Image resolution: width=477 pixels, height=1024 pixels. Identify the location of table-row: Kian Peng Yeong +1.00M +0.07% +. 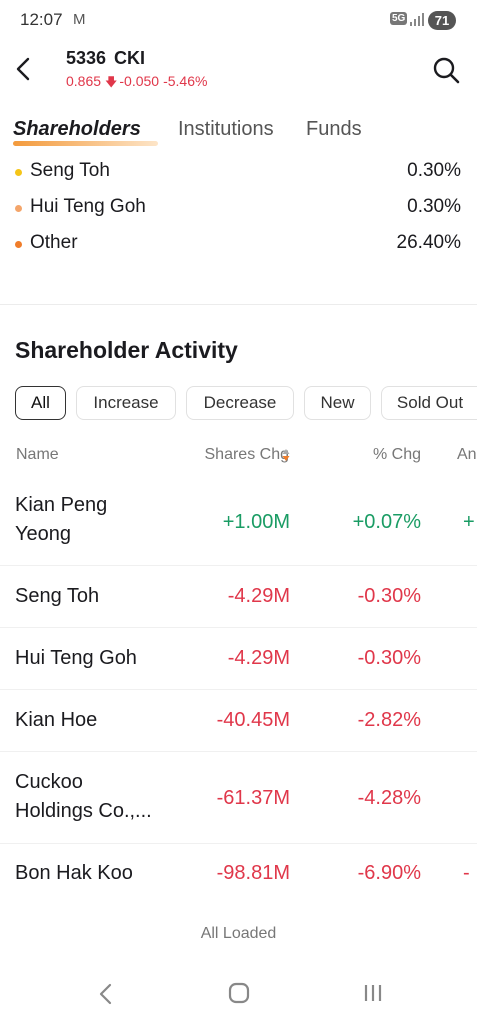
(238, 525).